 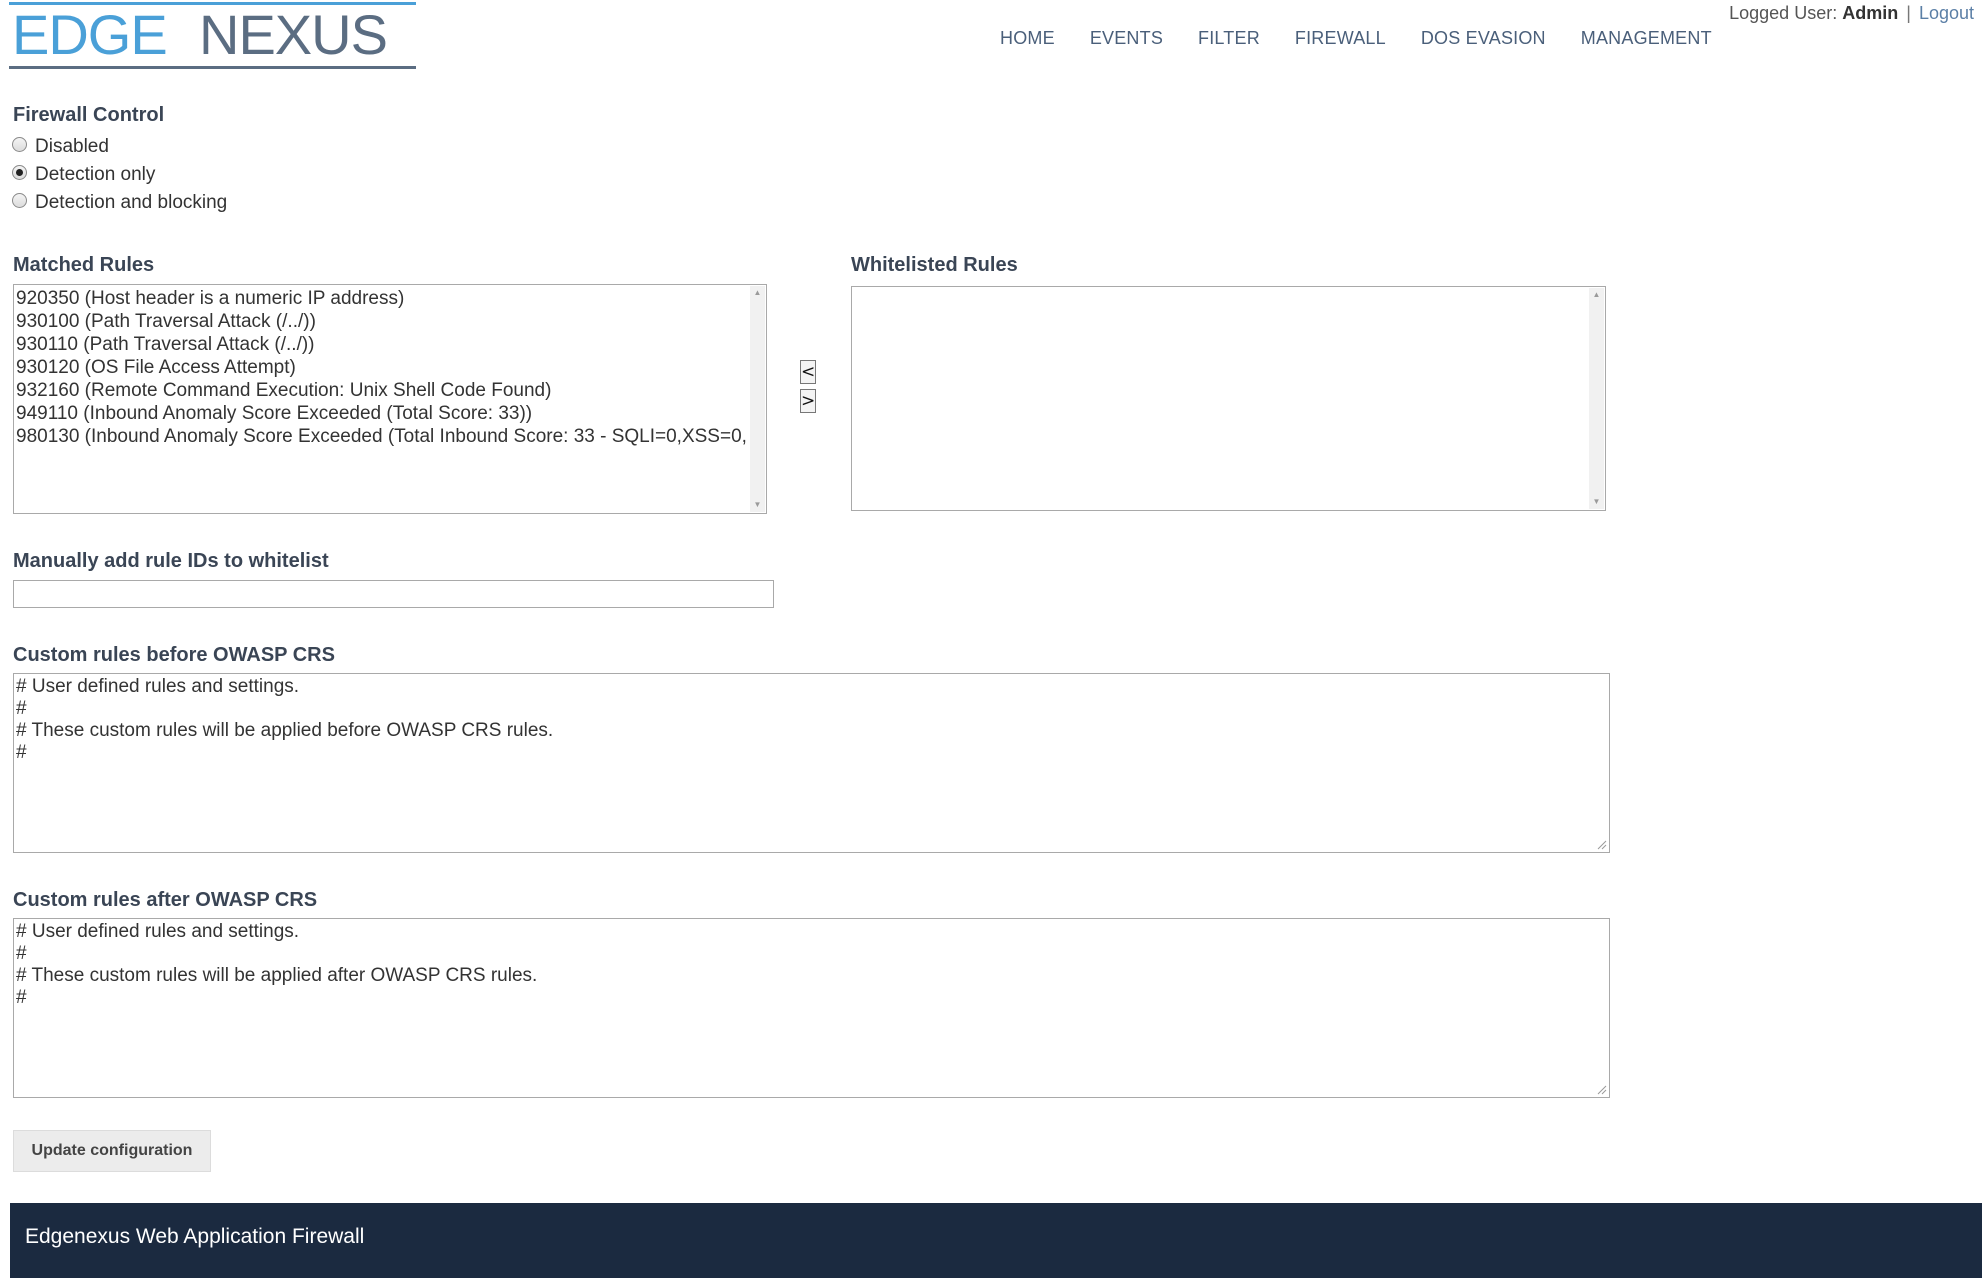 What do you see at coordinates (934, 265) in the screenshot?
I see `whitelisted-rules-heading: Whitelisted Rules` at bounding box center [934, 265].